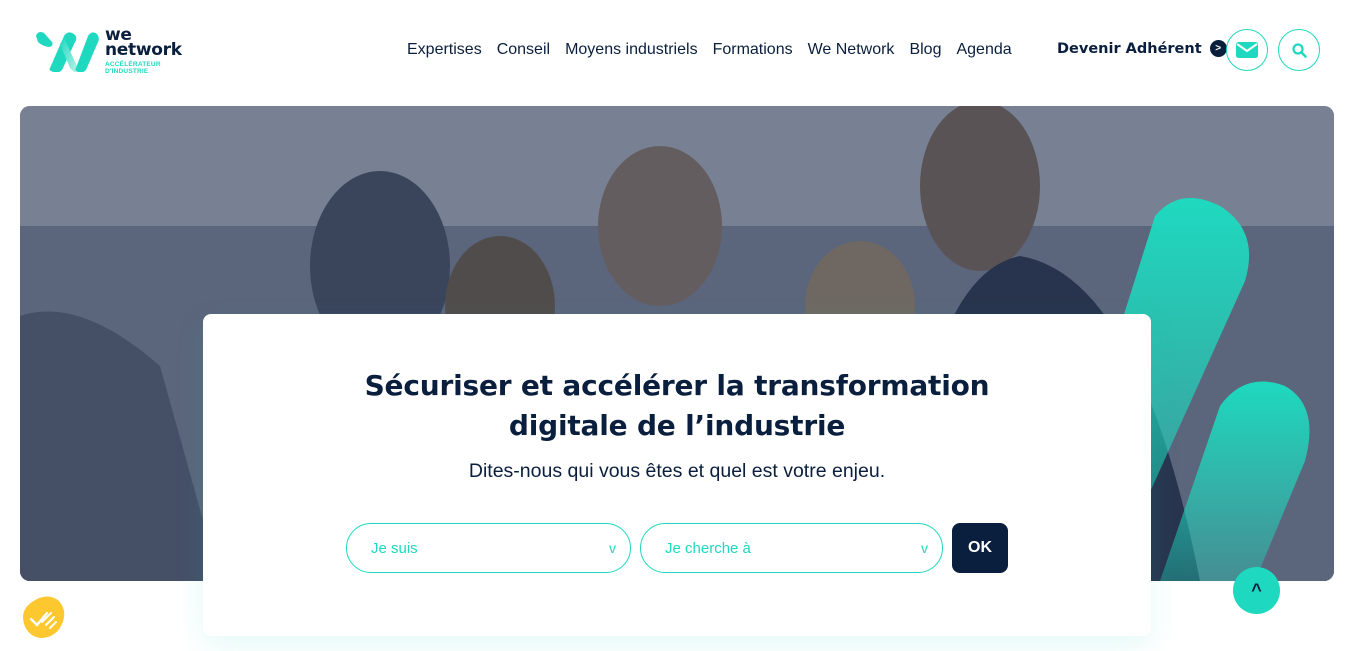 Image resolution: width=1366 pixels, height=651 pixels. I want to click on scroll-to-top-button: ^, so click(1256, 590).